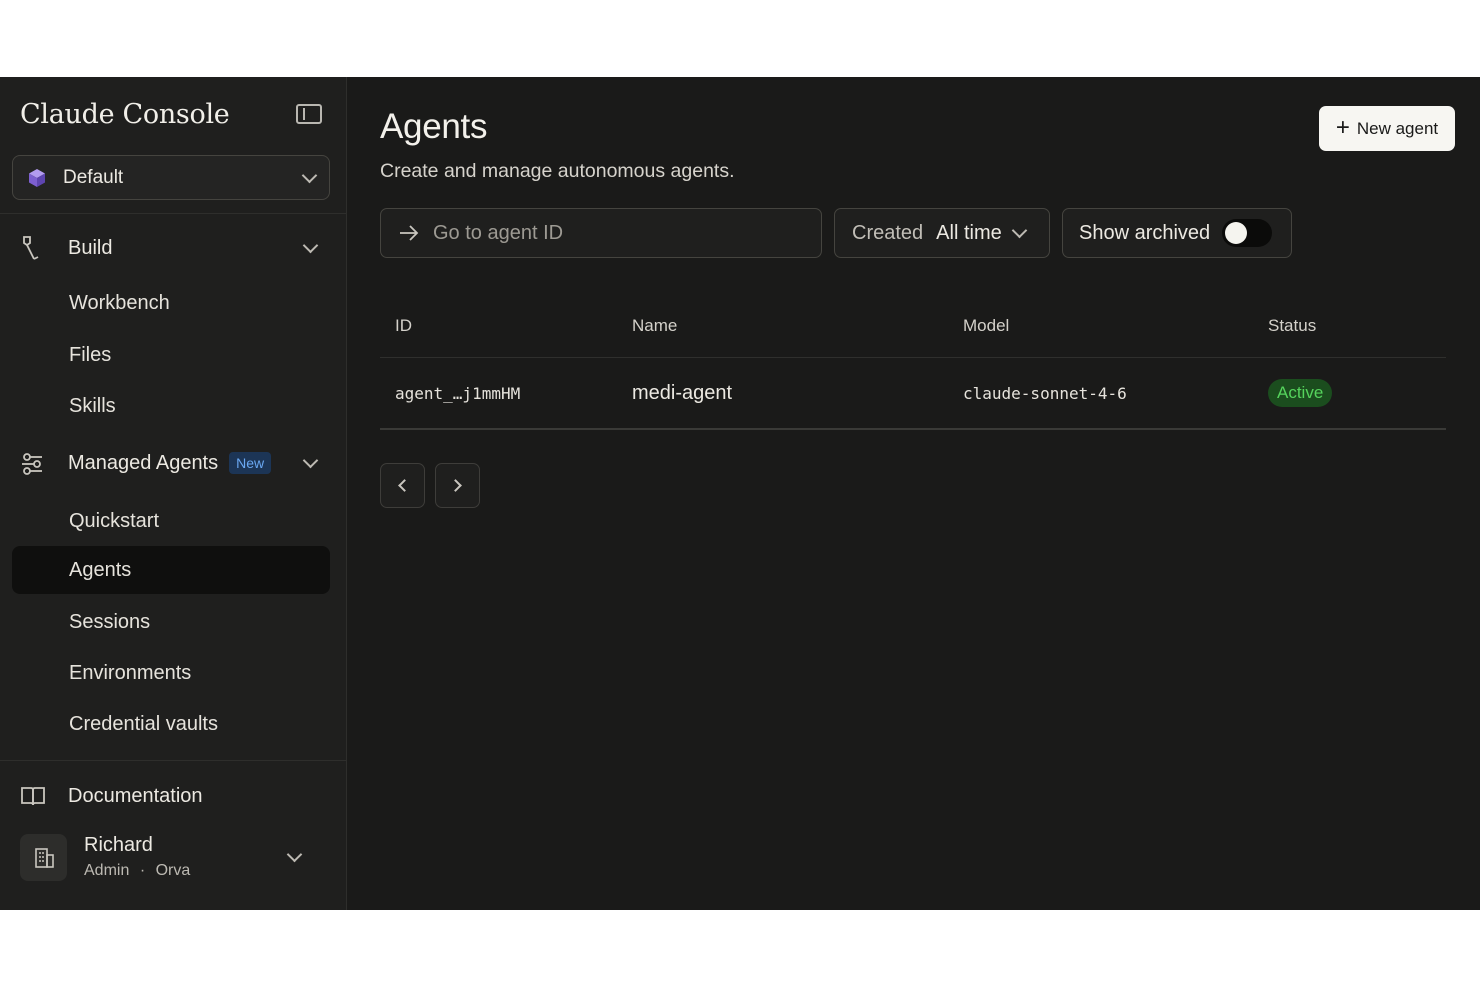 The width and height of the screenshot is (1480, 987). What do you see at coordinates (409, 233) in the screenshot?
I see `arrow-right-icon` at bounding box center [409, 233].